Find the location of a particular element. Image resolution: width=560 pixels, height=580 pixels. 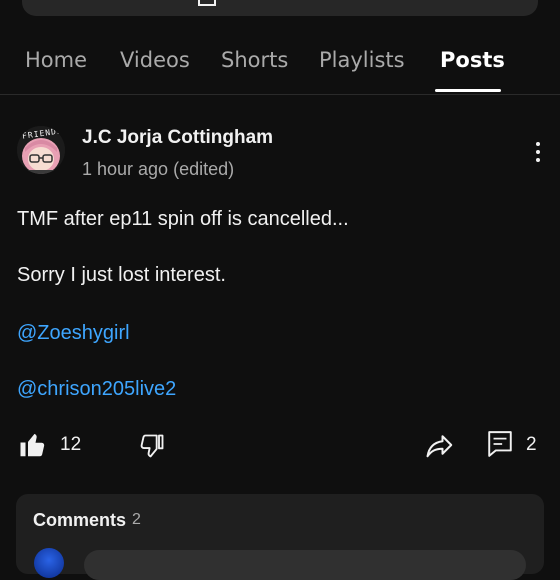

mention-link-1: @Zoeshygirl is located at coordinates (73, 333).